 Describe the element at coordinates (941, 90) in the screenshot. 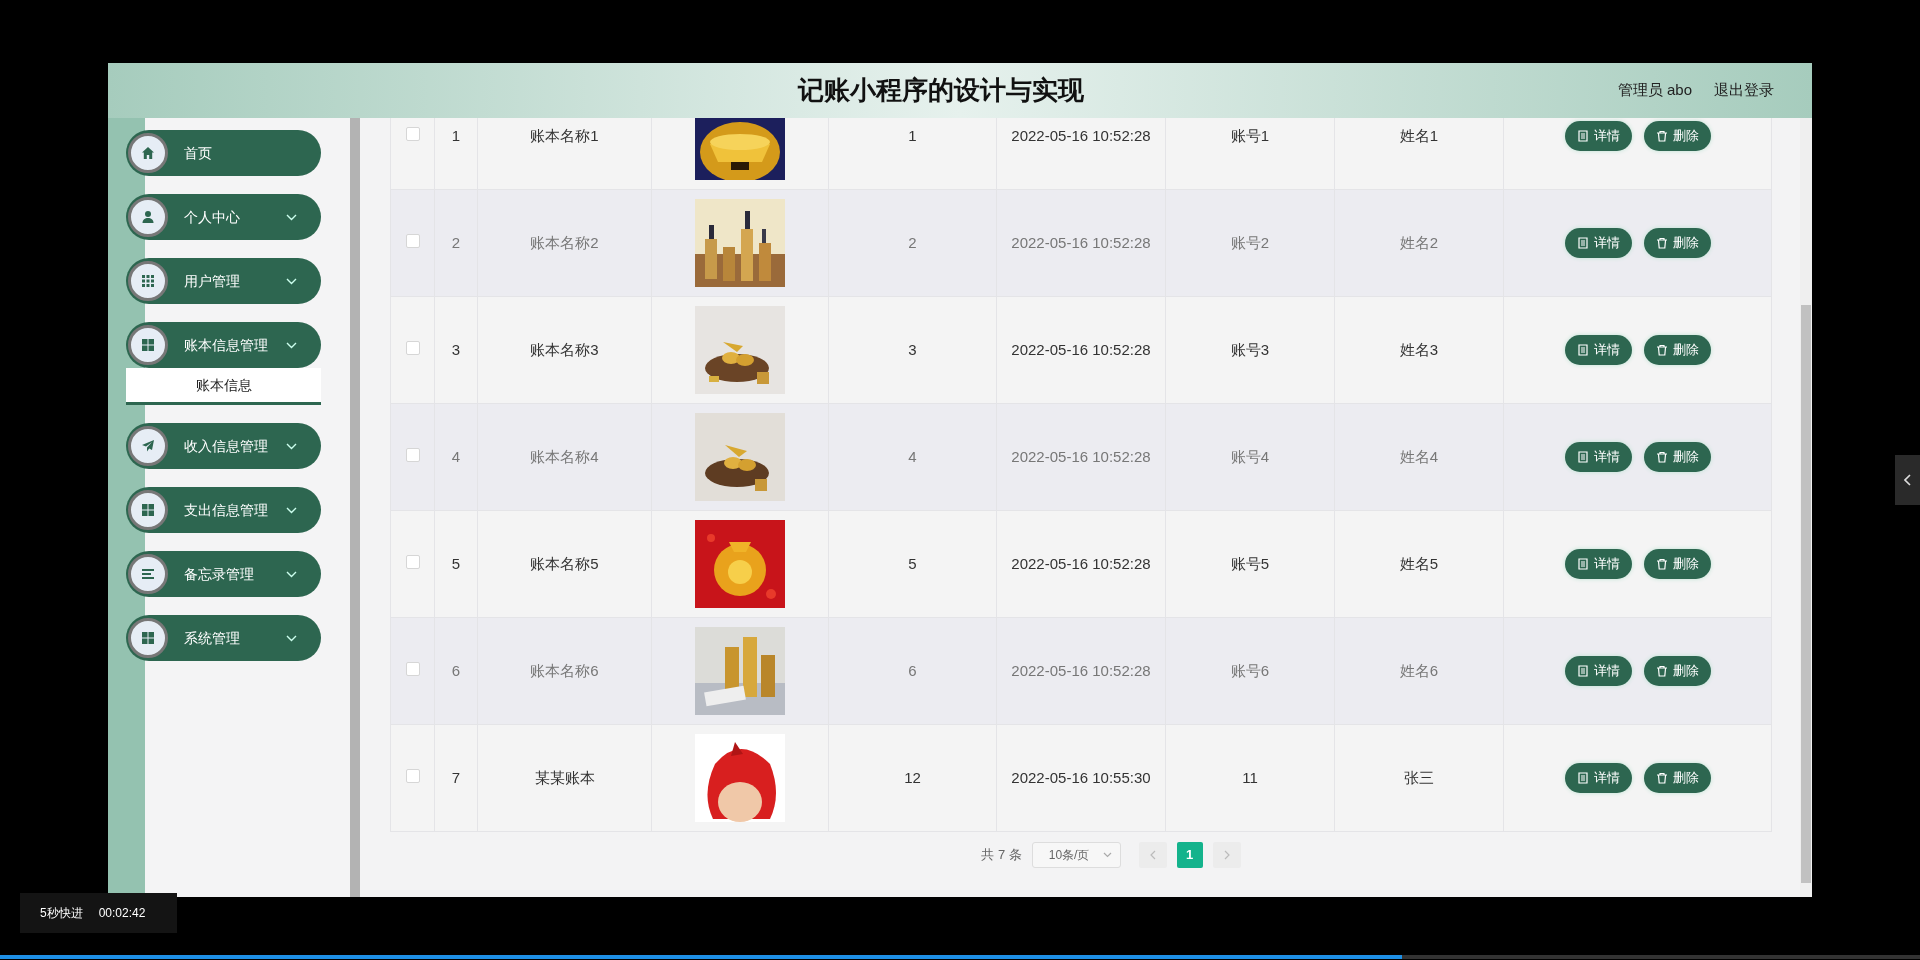

I see `app-title: 记账小程序的设计与实现` at that location.